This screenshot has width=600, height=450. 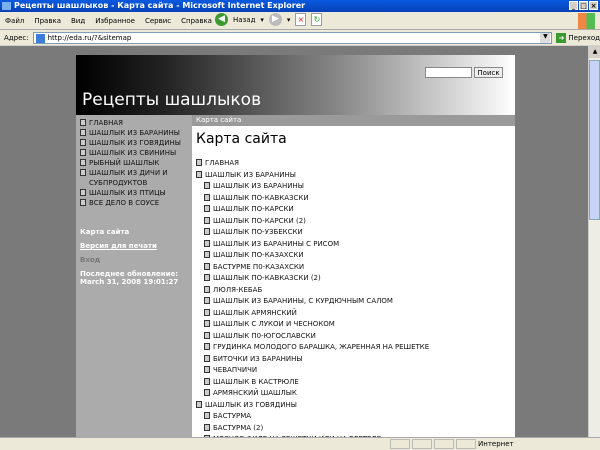 I want to click on sitemap-item: АРМЯНСКИЙ ШАШЛЫК, so click(x=355, y=394).